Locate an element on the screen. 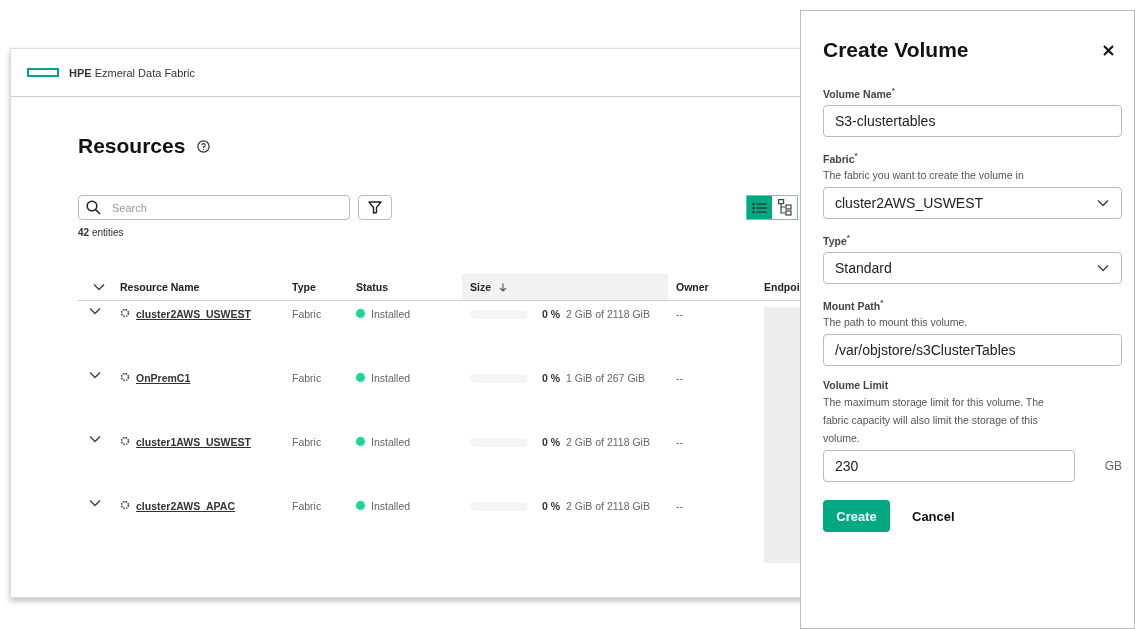  text-field: S3-clustertables is located at coordinates (972, 120).